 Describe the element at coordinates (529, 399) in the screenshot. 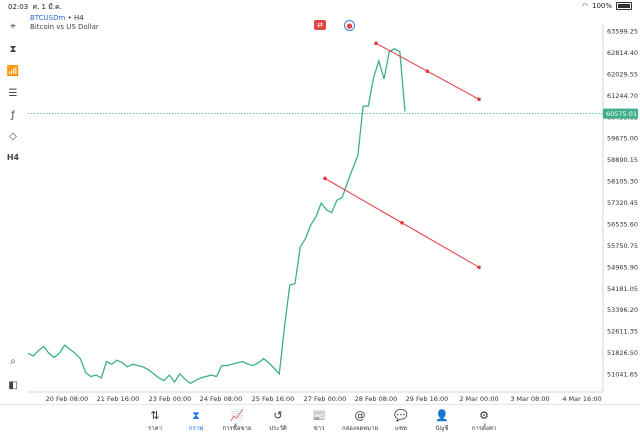

I see `time-tick-label: 3 Mar 08:00` at that location.